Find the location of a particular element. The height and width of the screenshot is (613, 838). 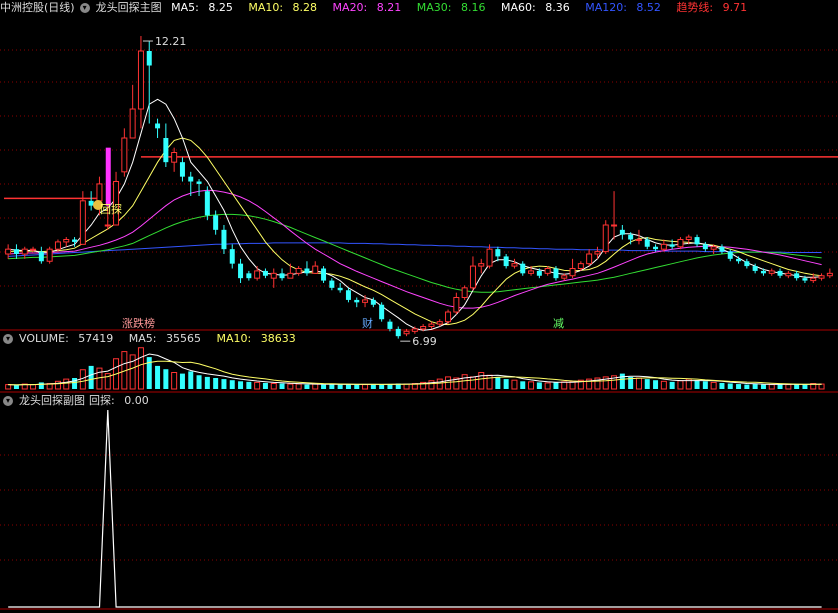

ma5-label: MA5: is located at coordinates (185, 7).